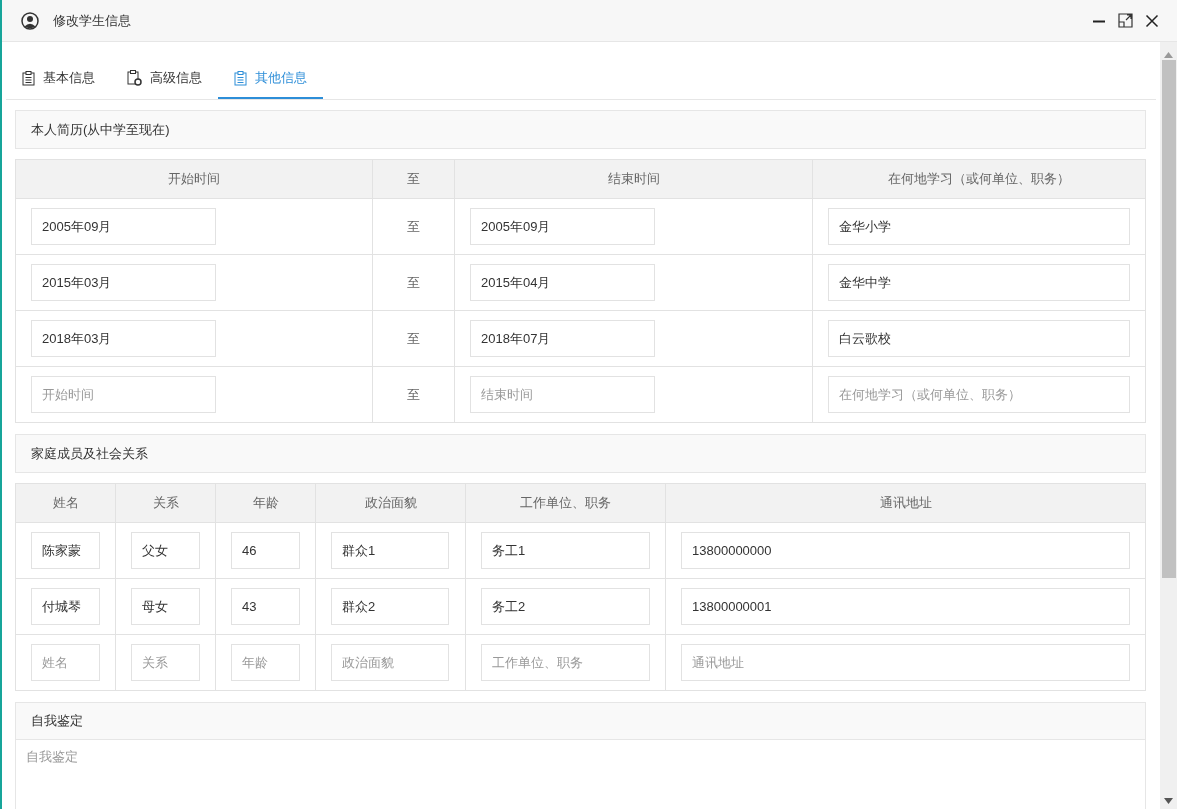 The width and height of the screenshot is (1177, 809). Describe the element at coordinates (30, 20) in the screenshot. I see `user-avatar-icon` at that location.